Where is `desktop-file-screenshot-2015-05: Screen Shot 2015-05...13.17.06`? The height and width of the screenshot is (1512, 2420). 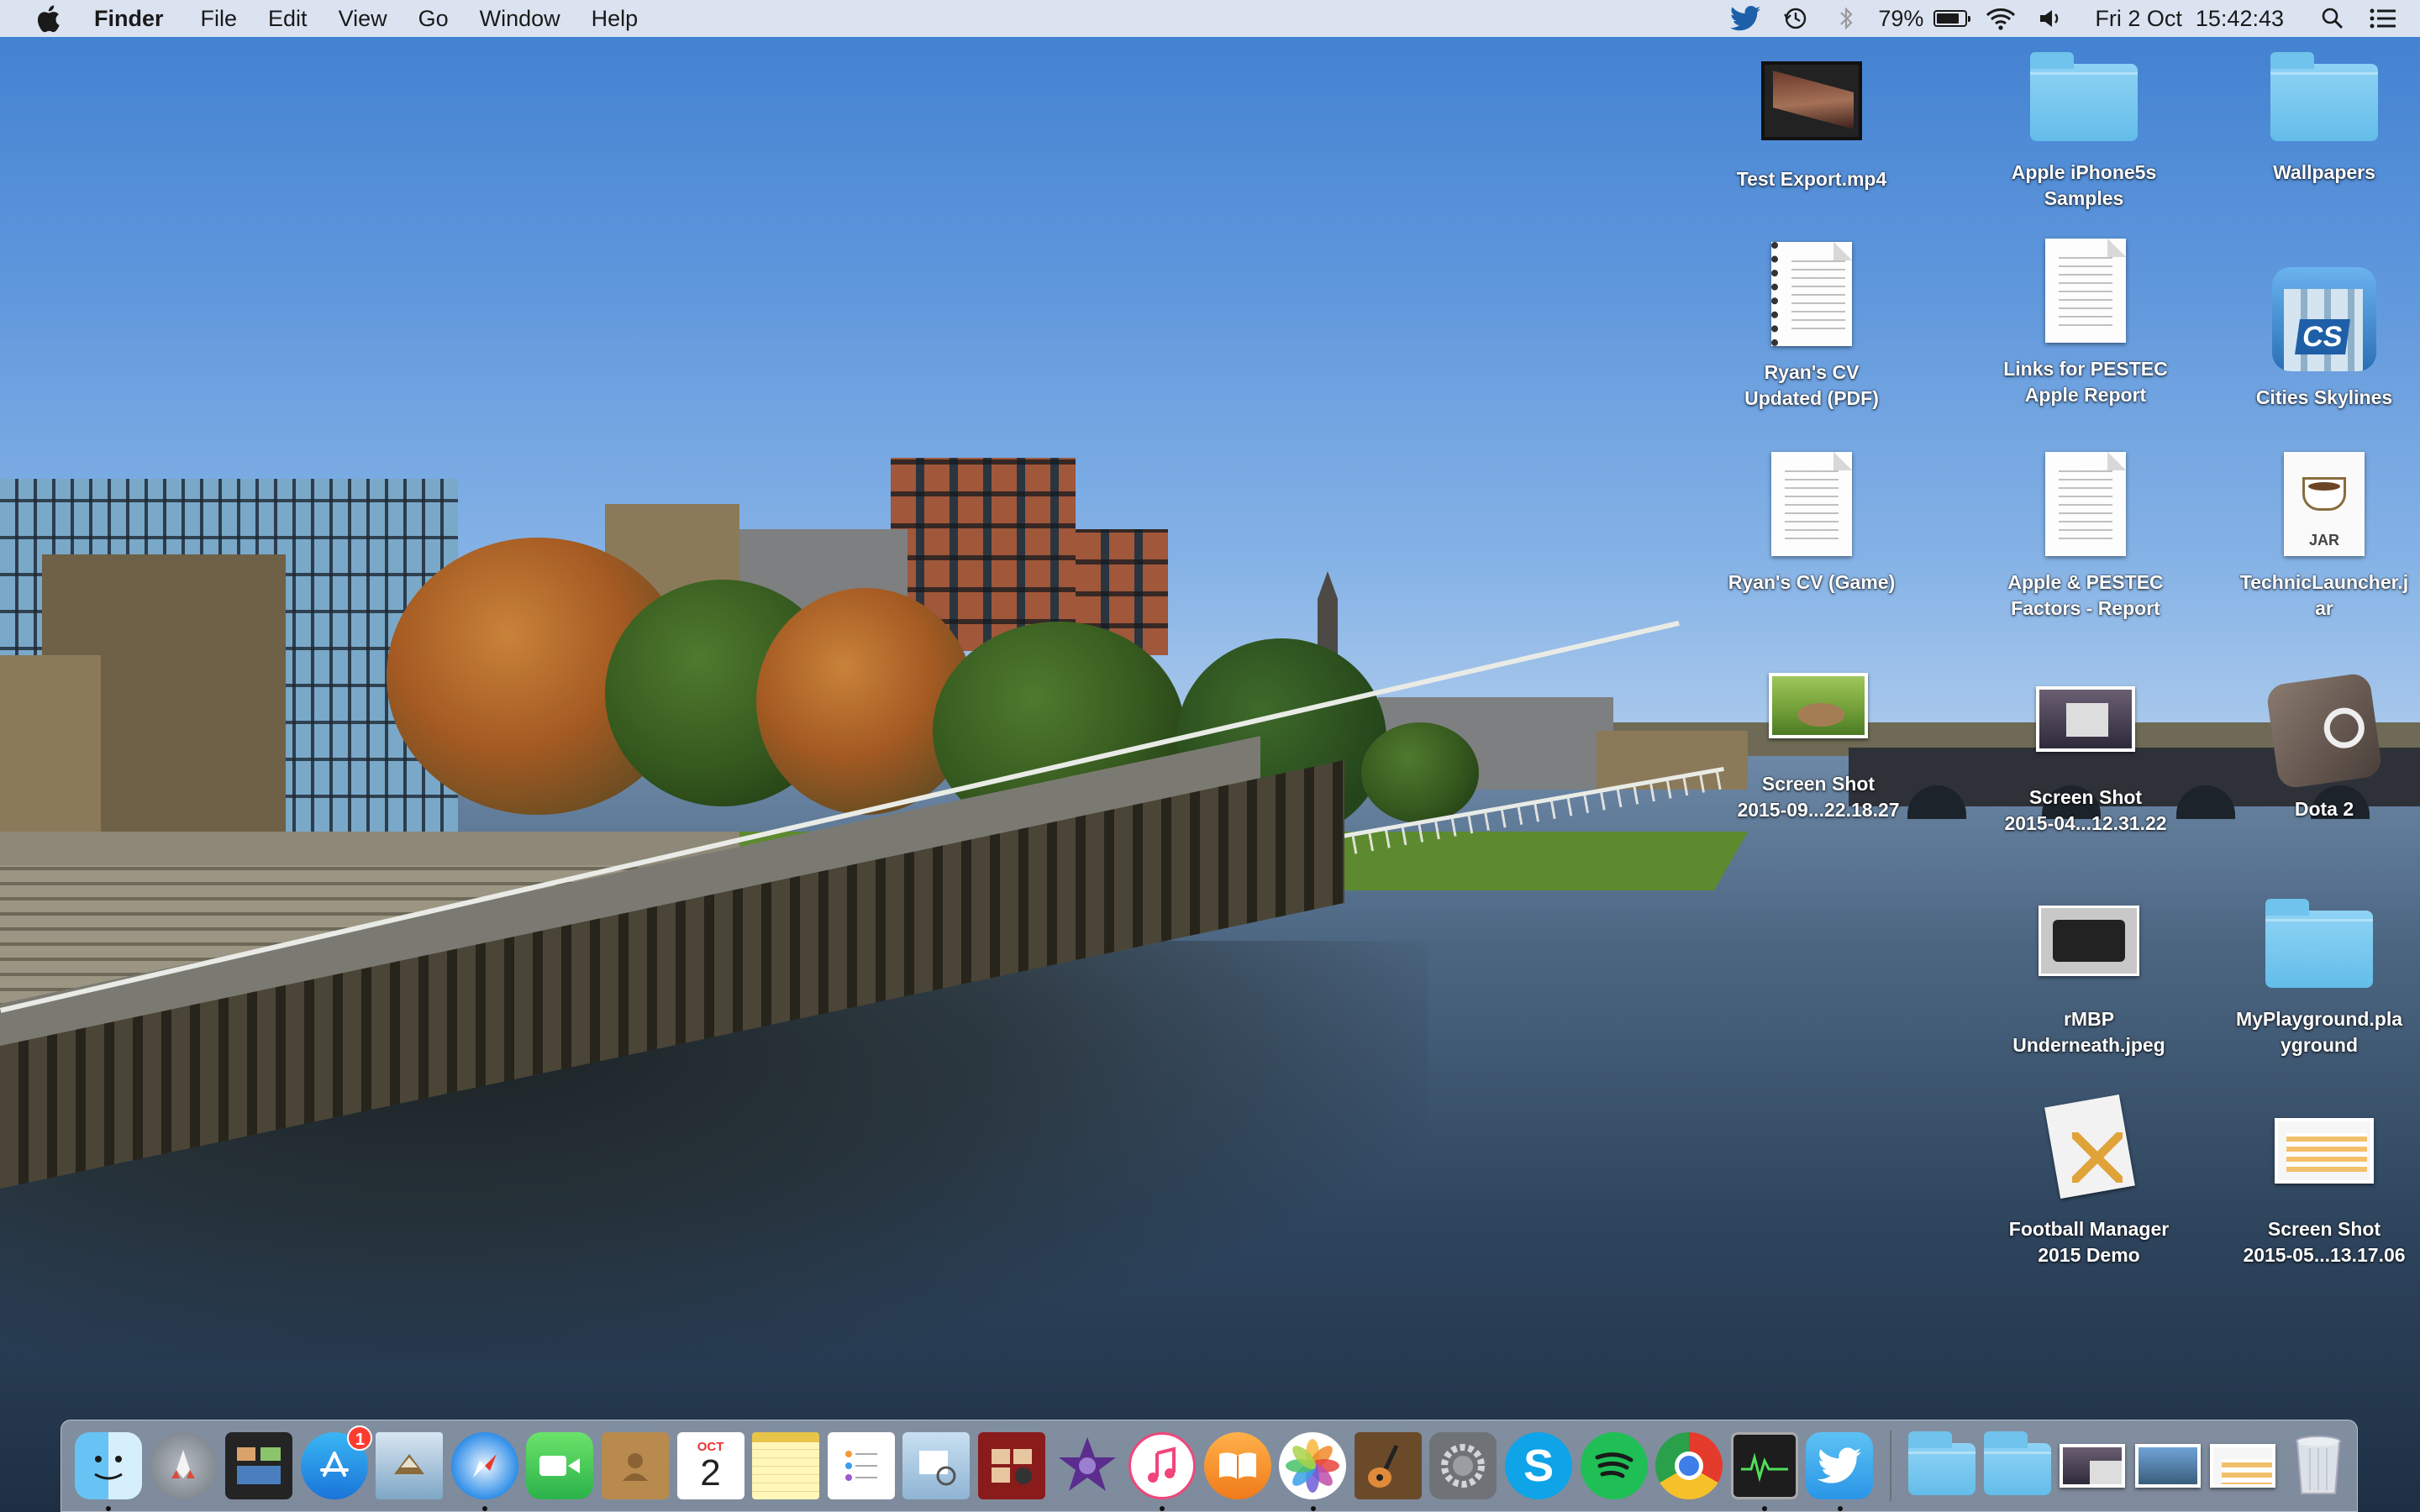 desktop-file-screenshot-2015-05: Screen Shot 2015-05...13.17.06 is located at coordinates (2309, 1180).